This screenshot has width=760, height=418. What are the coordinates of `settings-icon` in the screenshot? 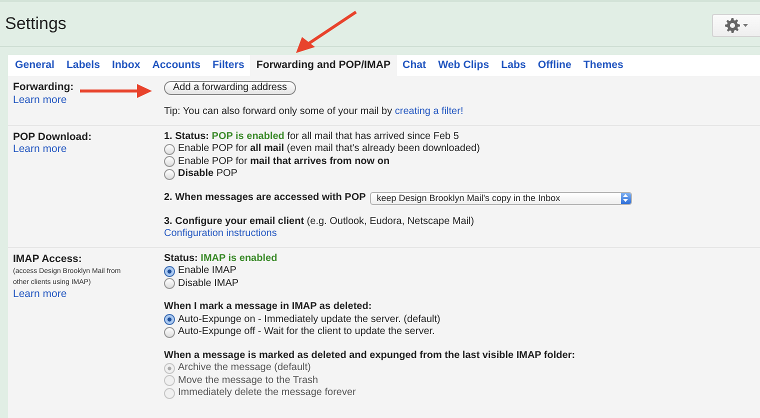 It's located at (732, 25).